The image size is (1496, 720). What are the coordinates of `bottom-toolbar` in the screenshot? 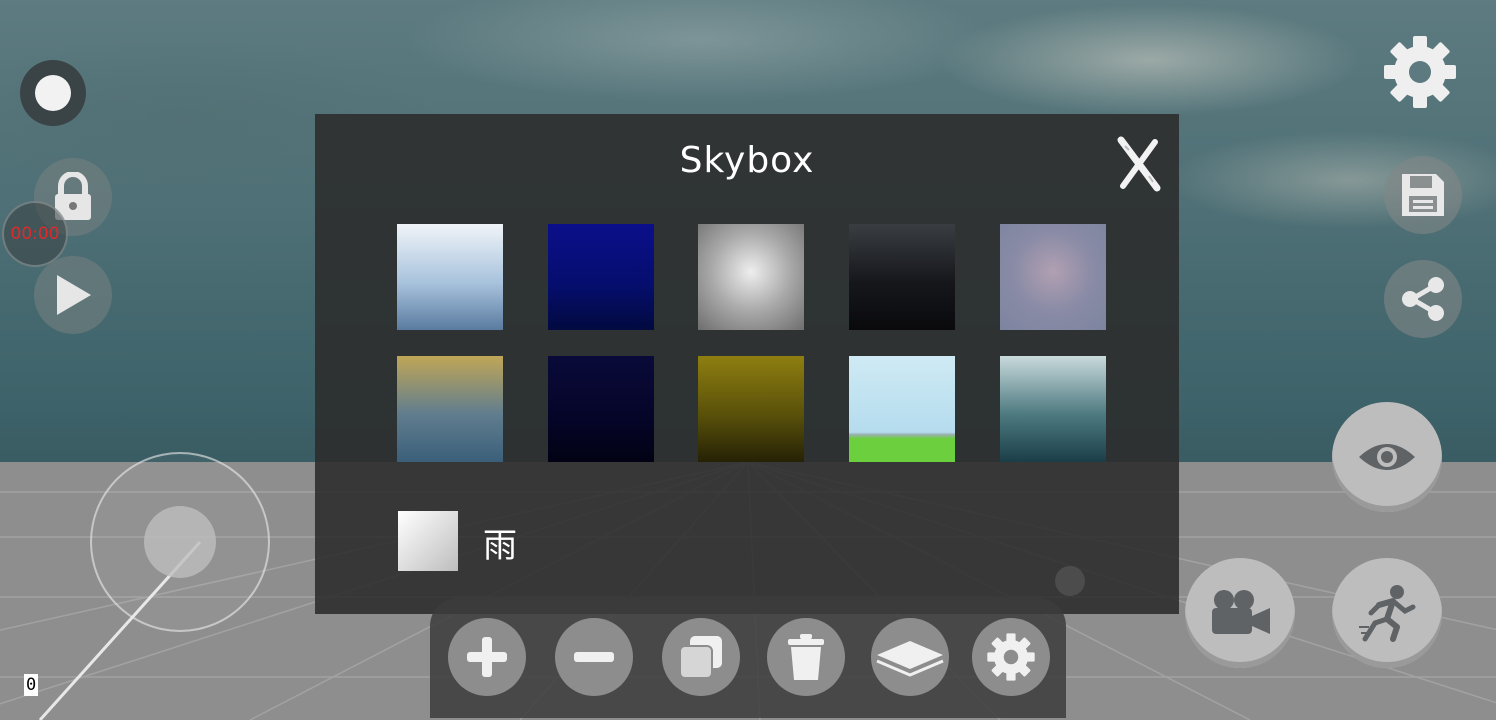 It's located at (748, 658).